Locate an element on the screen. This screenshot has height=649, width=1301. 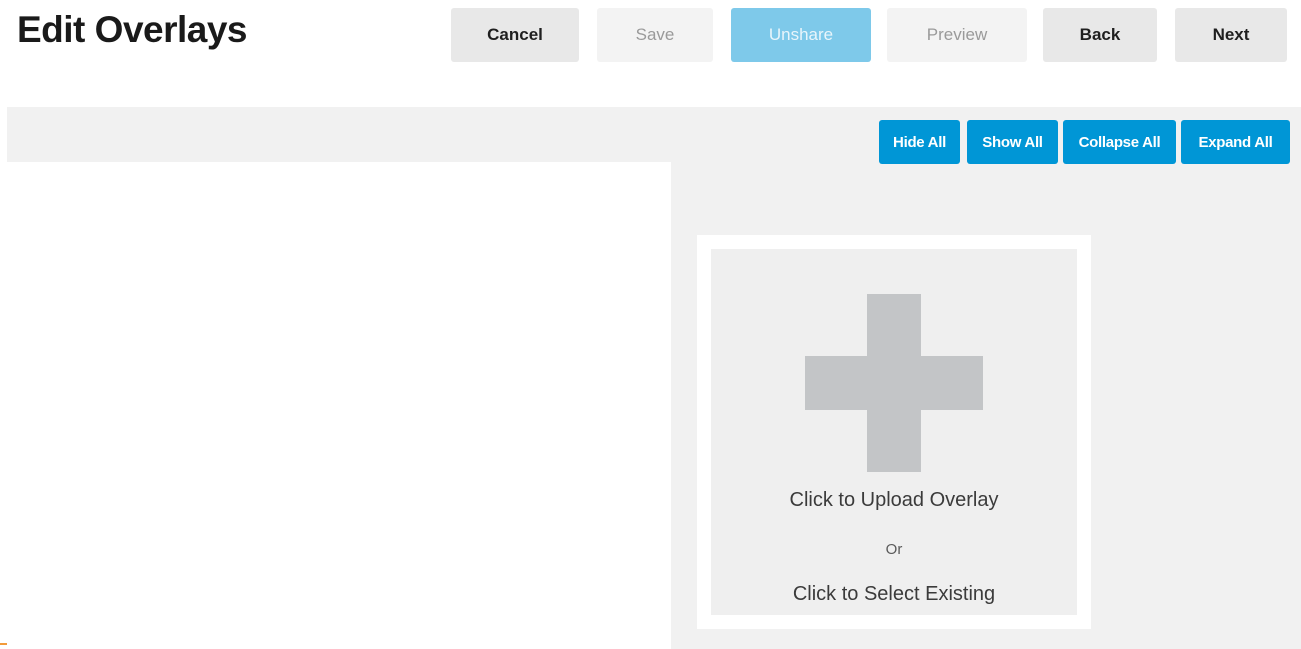
unshare-button: Unshare is located at coordinates (801, 35).